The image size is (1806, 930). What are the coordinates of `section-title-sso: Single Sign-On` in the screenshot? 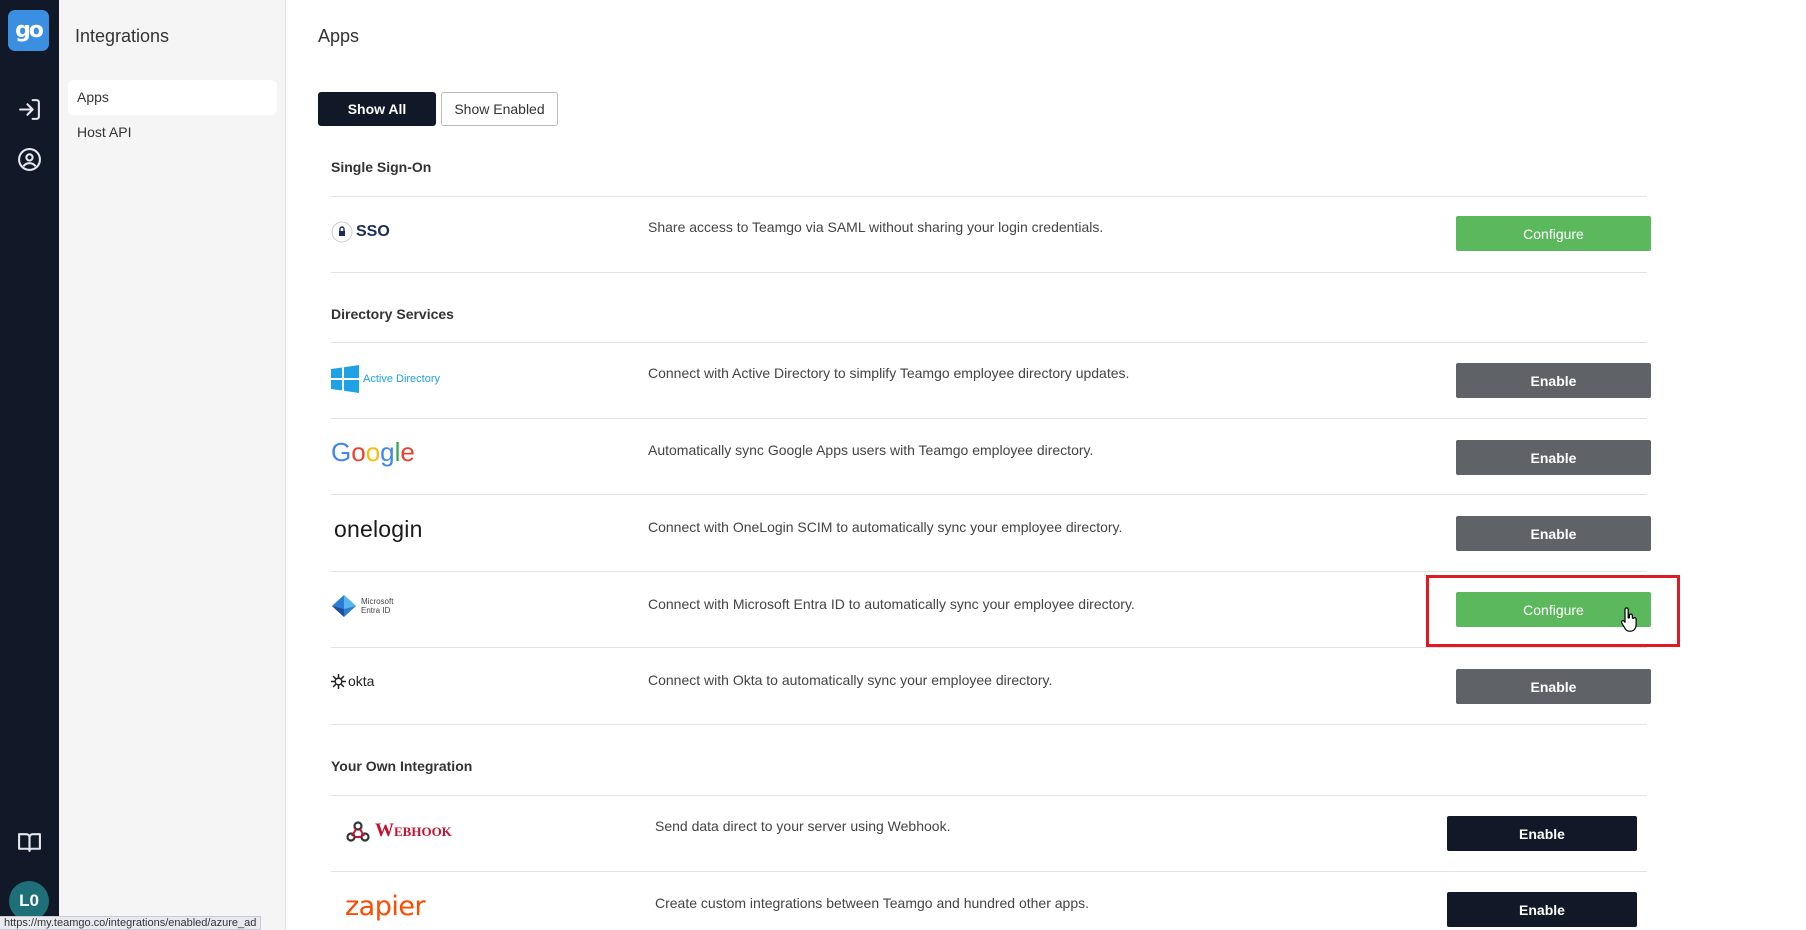 It's located at (381, 167).